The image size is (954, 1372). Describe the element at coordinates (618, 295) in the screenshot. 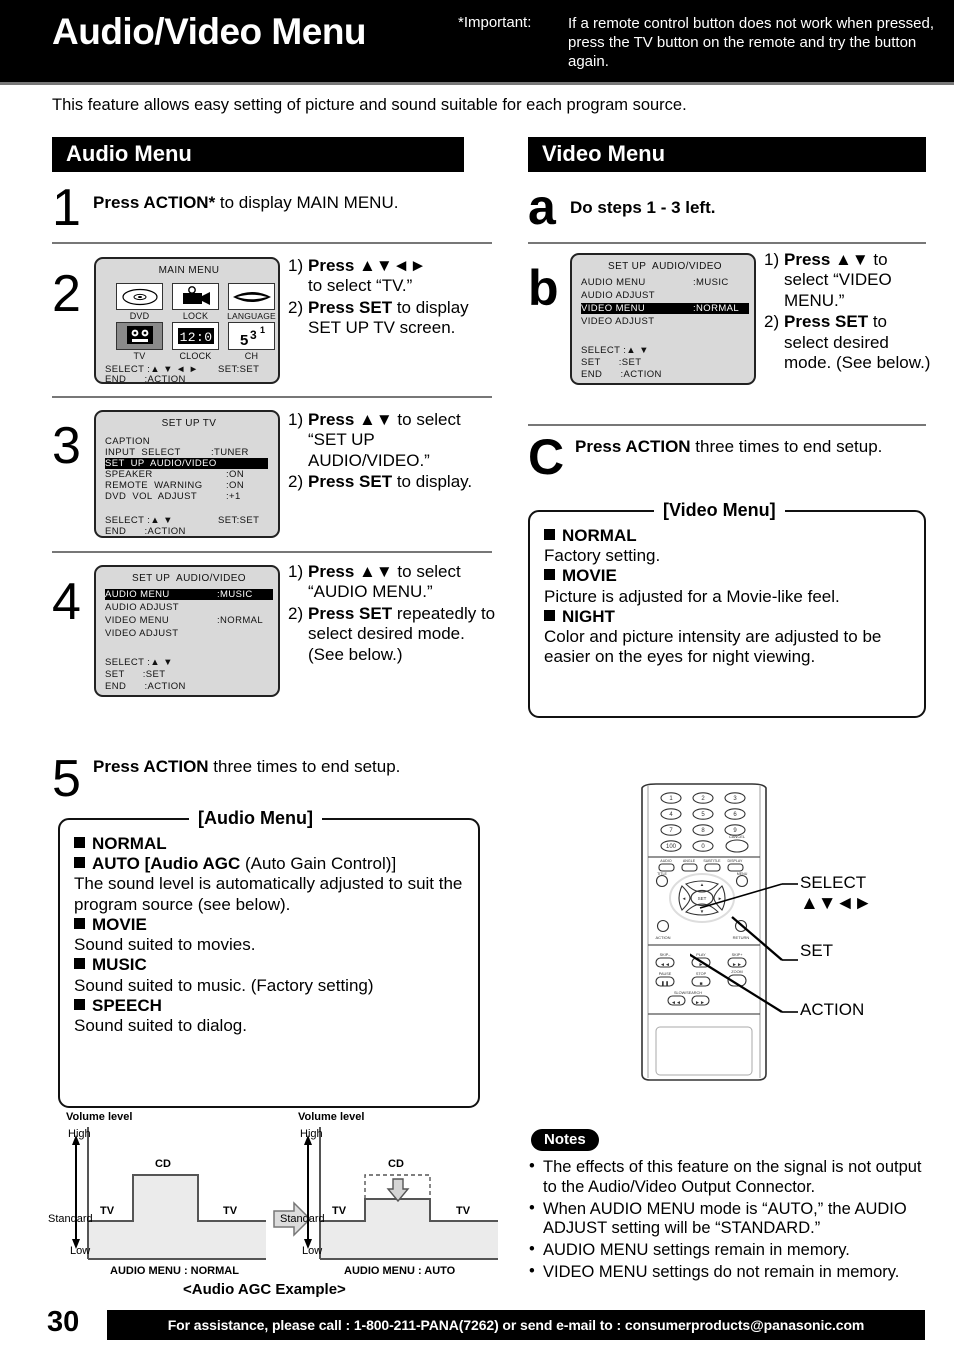

I see `osd-bv-row-audio-adjust: AUDIO ADJUST` at that location.